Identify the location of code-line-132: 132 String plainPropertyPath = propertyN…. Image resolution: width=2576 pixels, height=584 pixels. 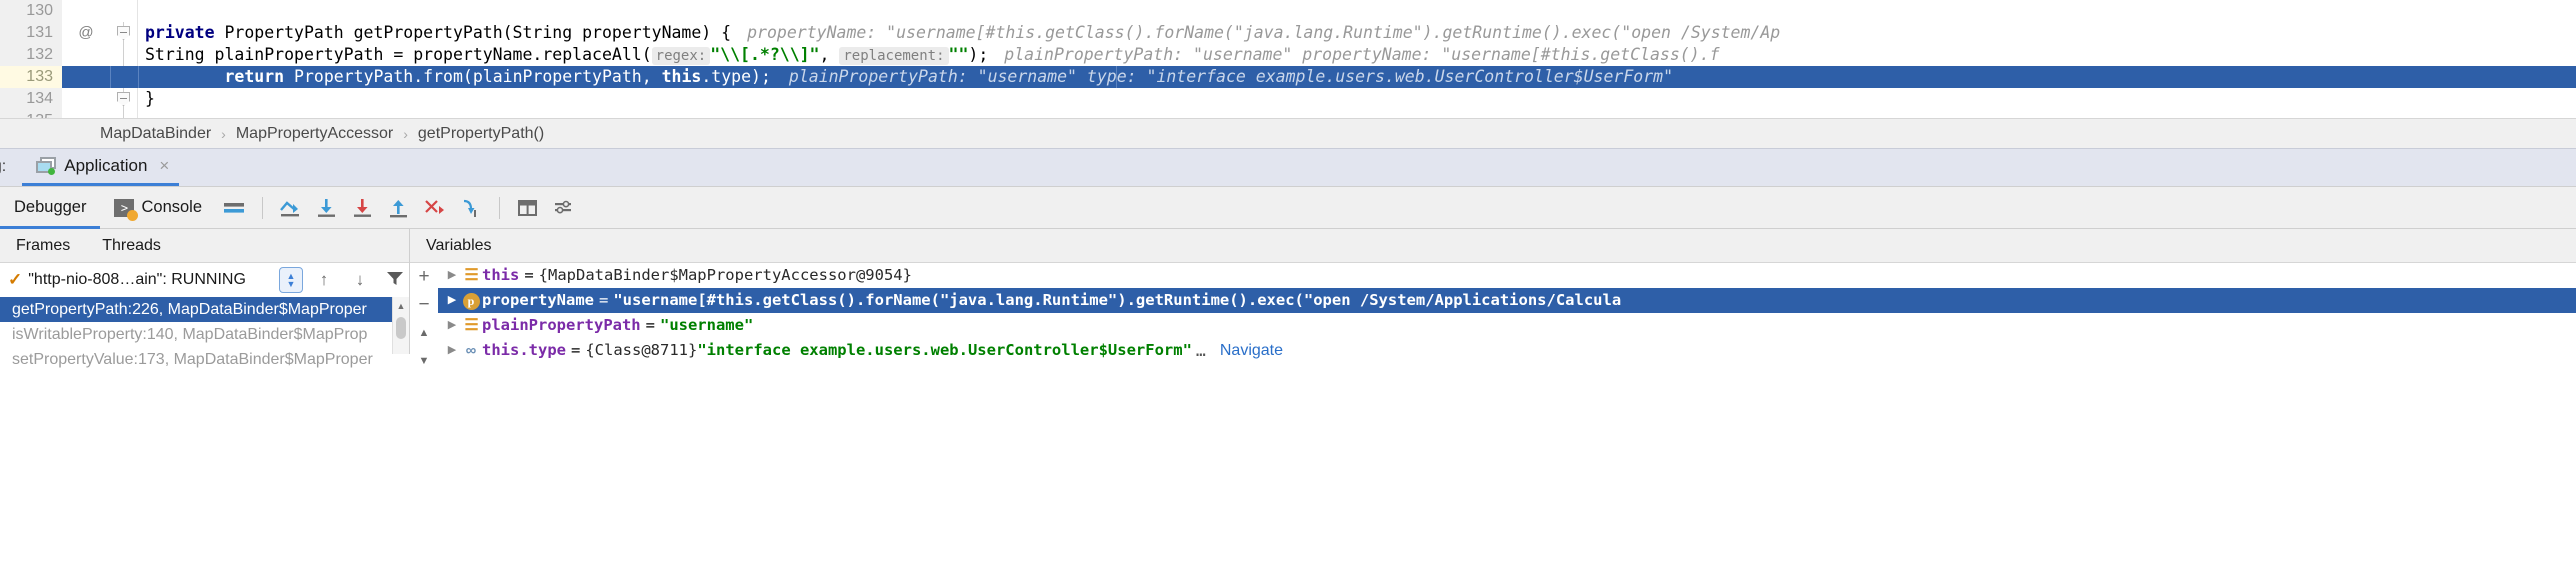
(1288, 55).